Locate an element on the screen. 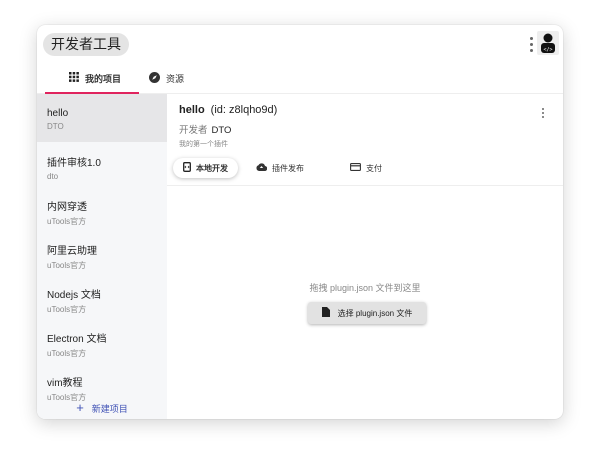 The height and width of the screenshot is (468, 600). project-name: 阿里云助理 is located at coordinates (72, 251).